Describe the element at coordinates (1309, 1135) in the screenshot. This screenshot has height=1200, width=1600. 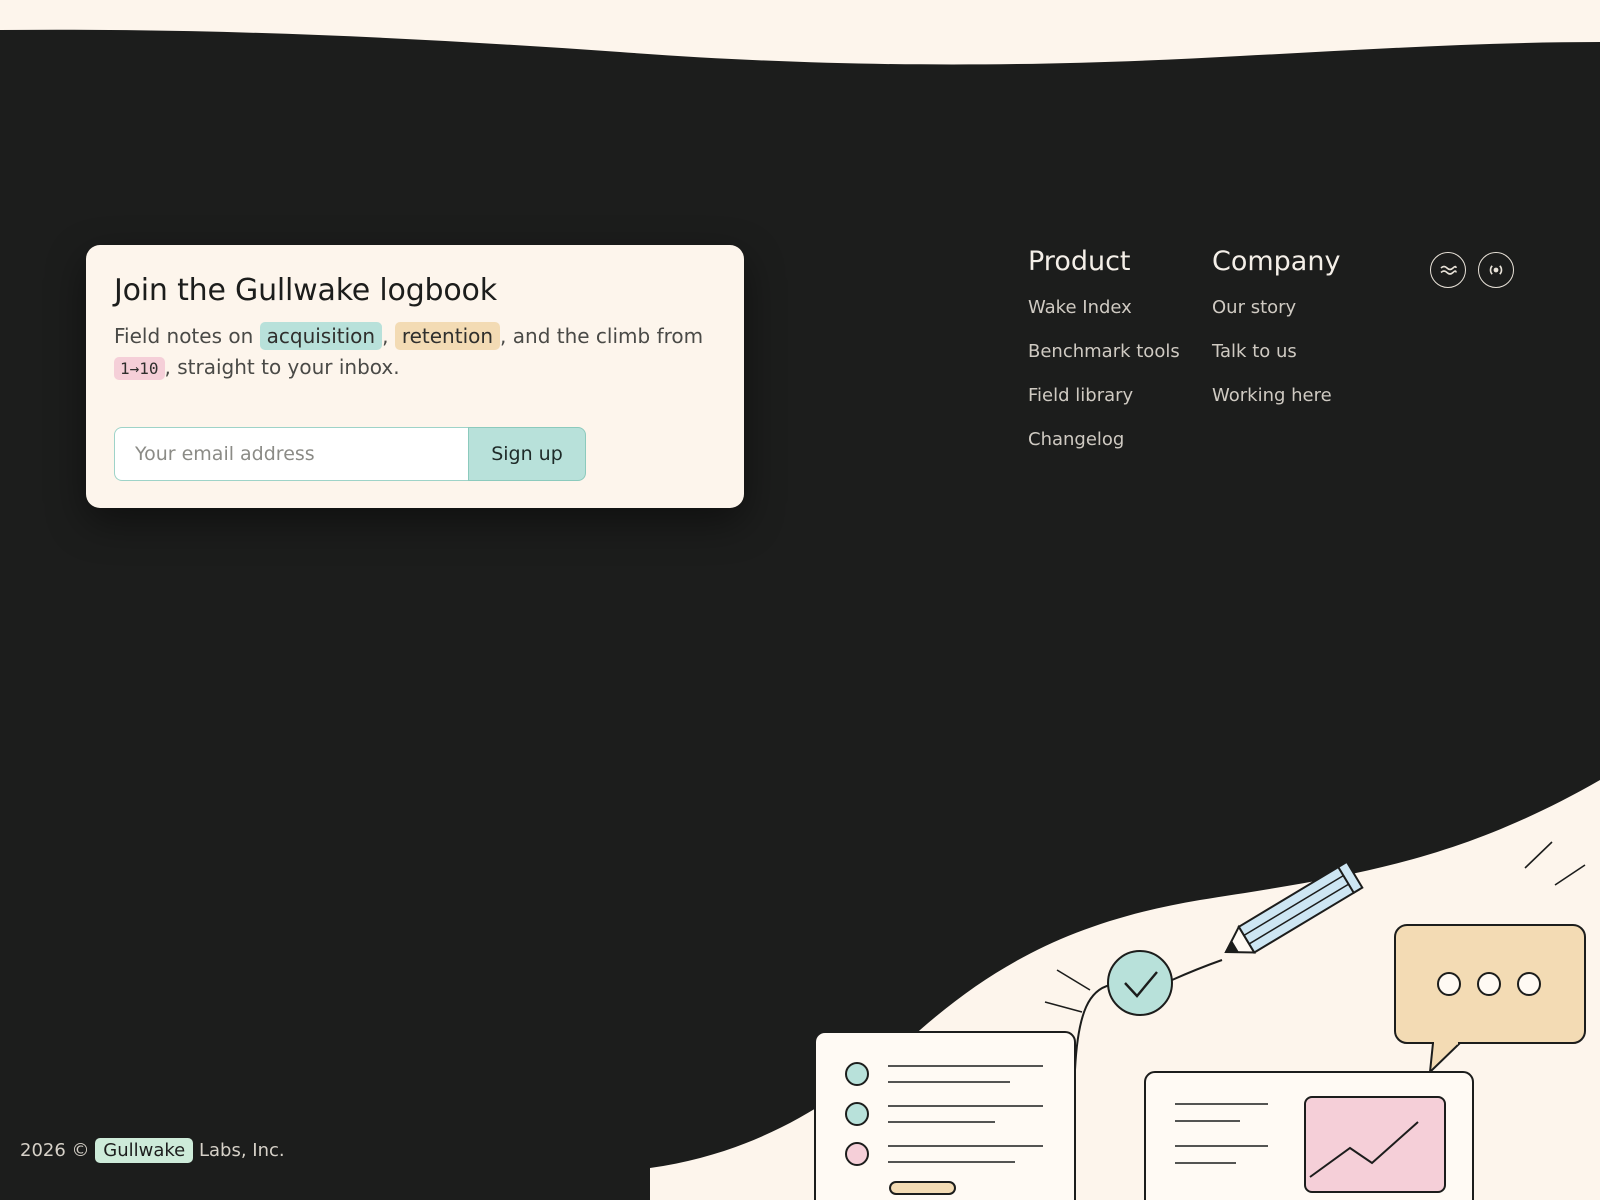
I see `analytics-card-illustration` at that location.